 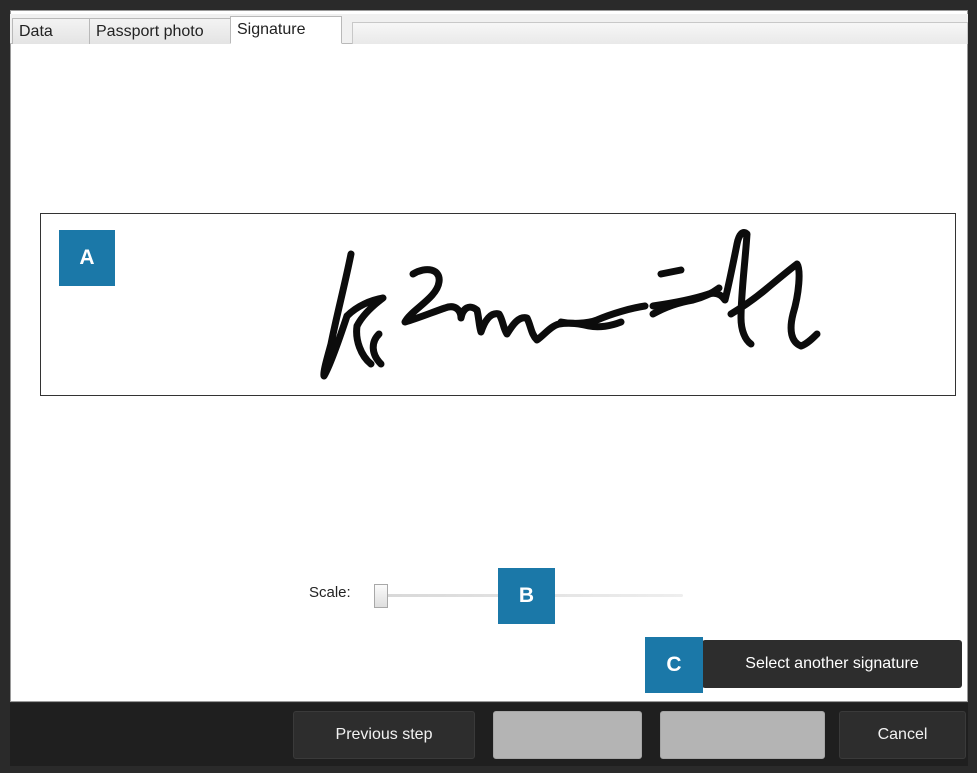 What do you see at coordinates (160, 31) in the screenshot?
I see `tab-passport-photo: Passport photo` at bounding box center [160, 31].